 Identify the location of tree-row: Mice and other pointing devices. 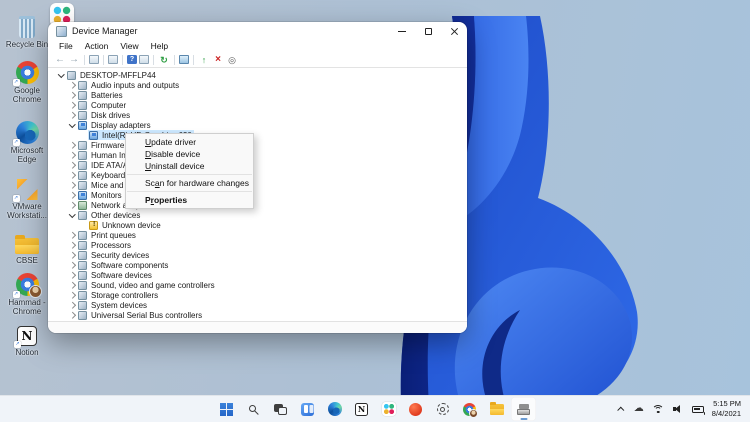
(257, 185).